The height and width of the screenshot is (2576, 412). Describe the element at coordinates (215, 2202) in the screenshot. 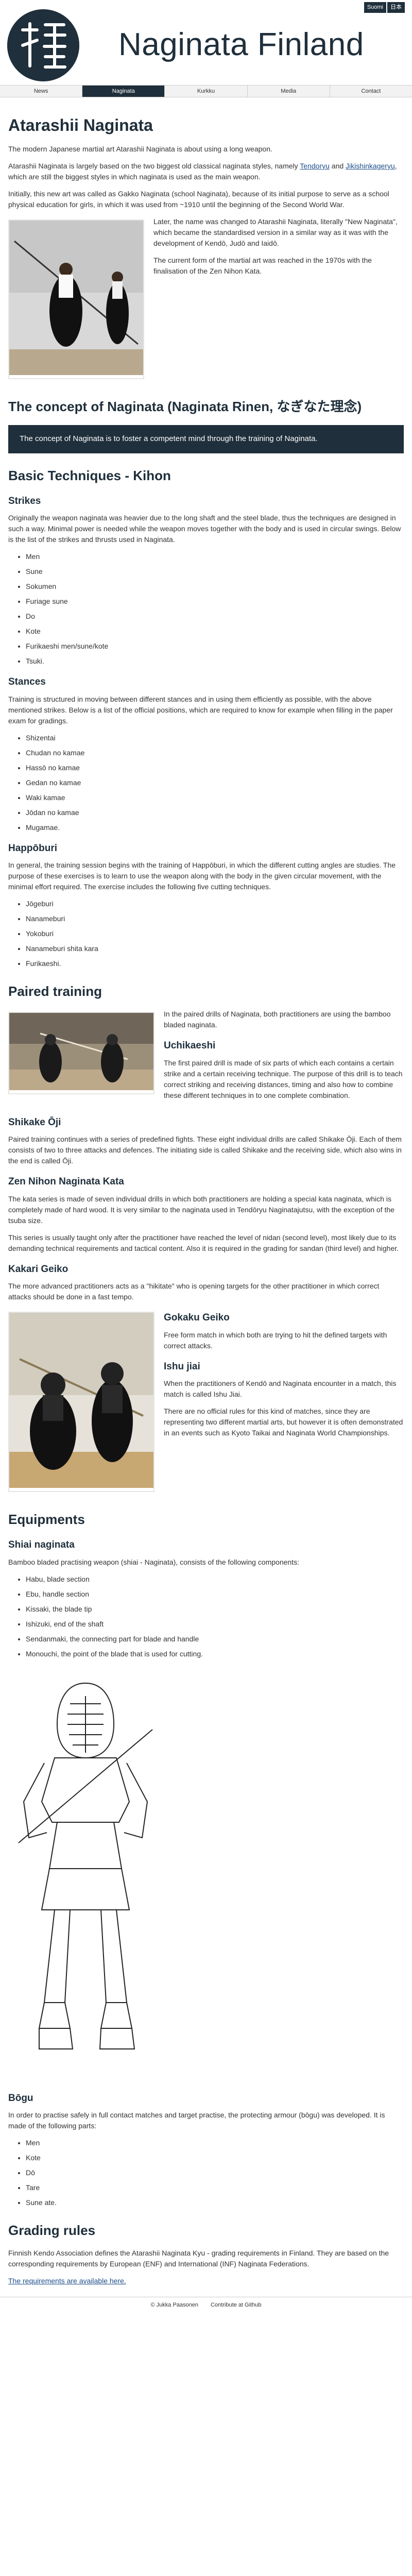

I see `list-item: Sune ate.` at that location.